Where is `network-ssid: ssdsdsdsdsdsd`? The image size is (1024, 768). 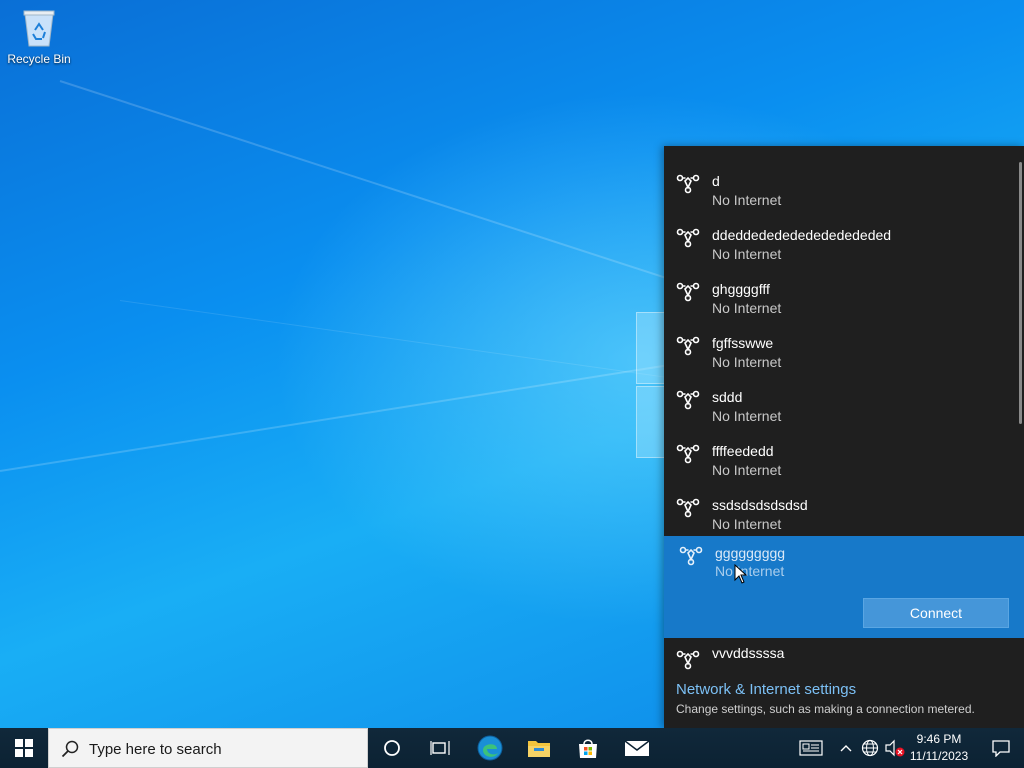
network-ssid: ssdsdsdsdsdsd is located at coordinates (760, 505).